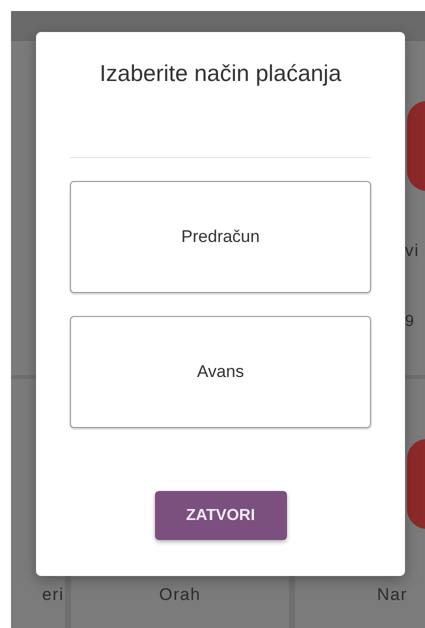  I want to click on close-button: ZATVORI, so click(220, 515).